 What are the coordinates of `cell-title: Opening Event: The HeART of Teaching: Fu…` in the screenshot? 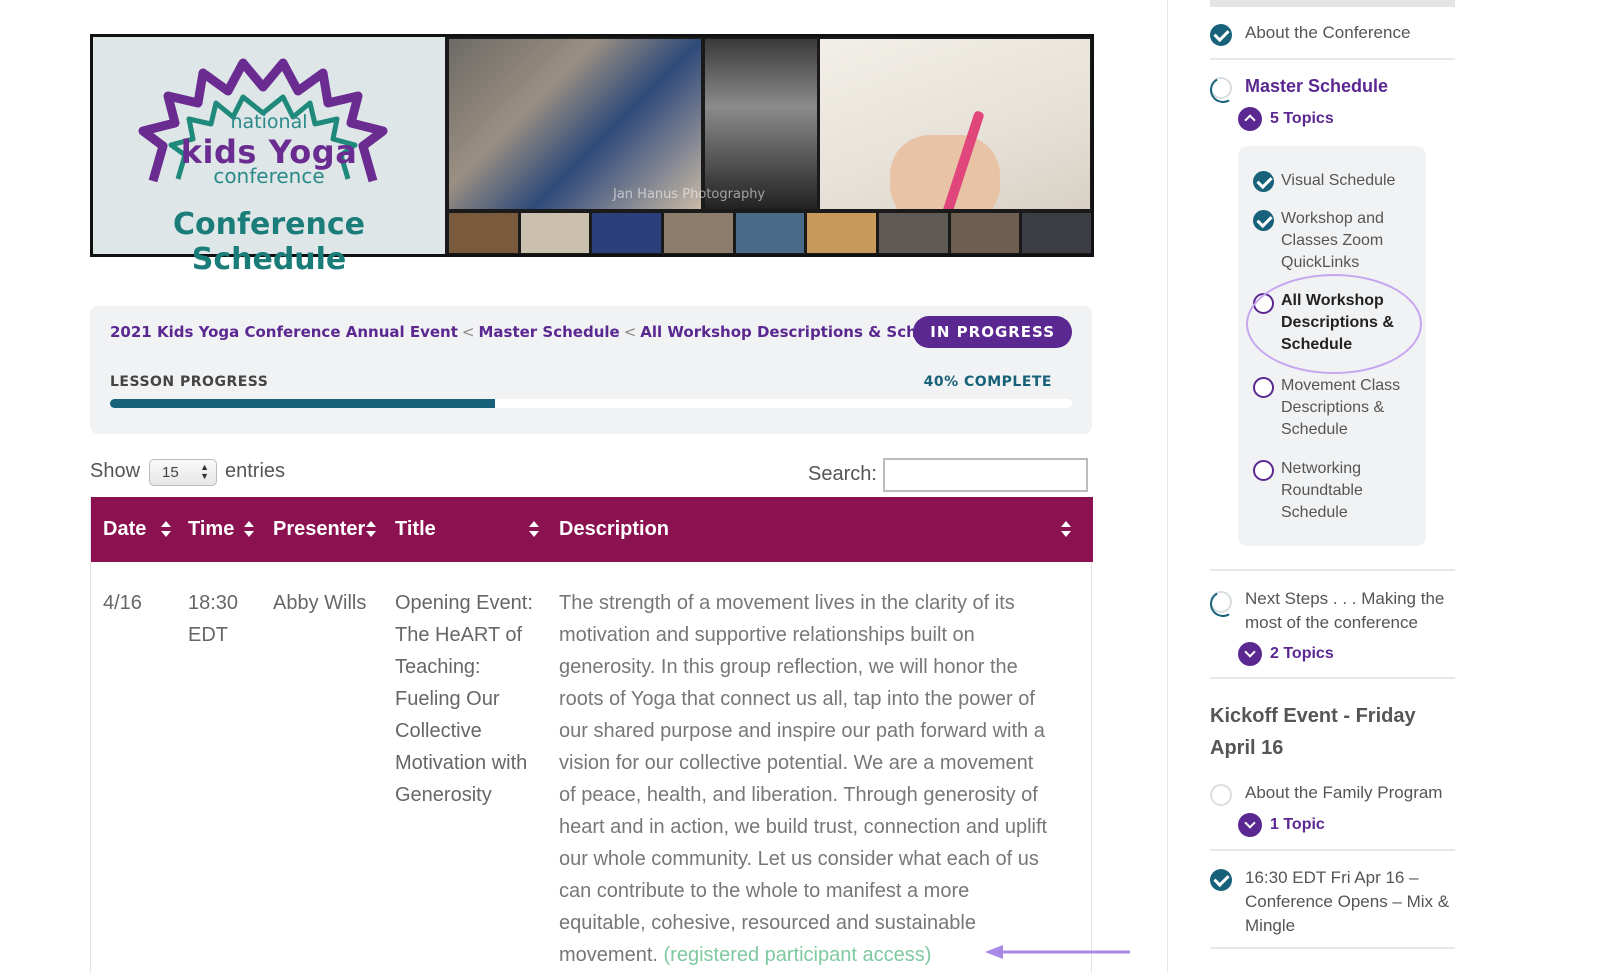 It's located at (475, 699).